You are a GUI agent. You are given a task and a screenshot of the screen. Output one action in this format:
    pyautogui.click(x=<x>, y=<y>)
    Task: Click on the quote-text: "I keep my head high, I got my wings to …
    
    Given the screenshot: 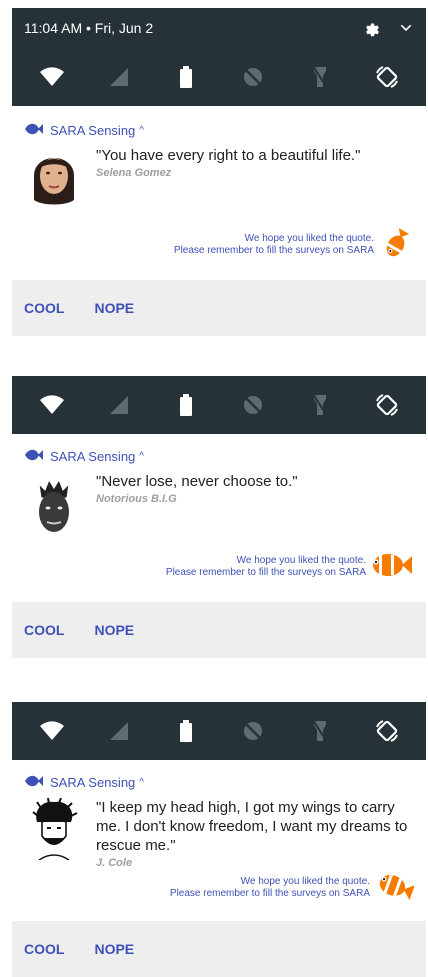 What is the action you would take?
    pyautogui.click(x=252, y=826)
    